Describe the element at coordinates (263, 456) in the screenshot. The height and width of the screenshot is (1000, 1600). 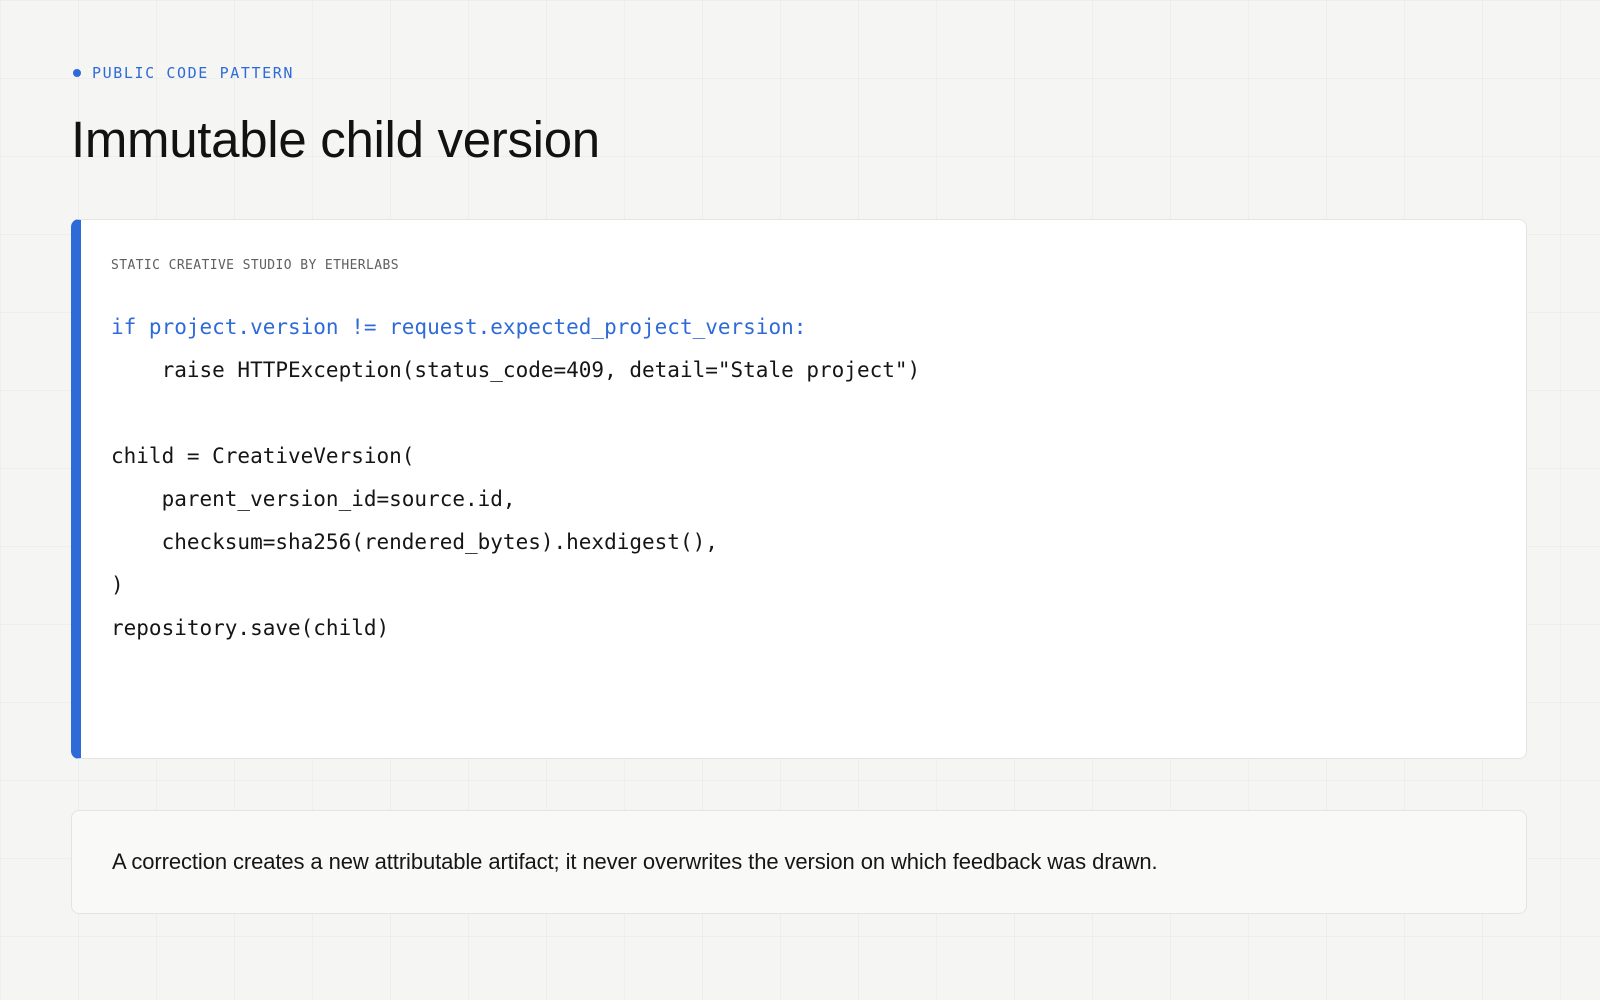
I see `code-line: child = CreativeVersion(` at that location.